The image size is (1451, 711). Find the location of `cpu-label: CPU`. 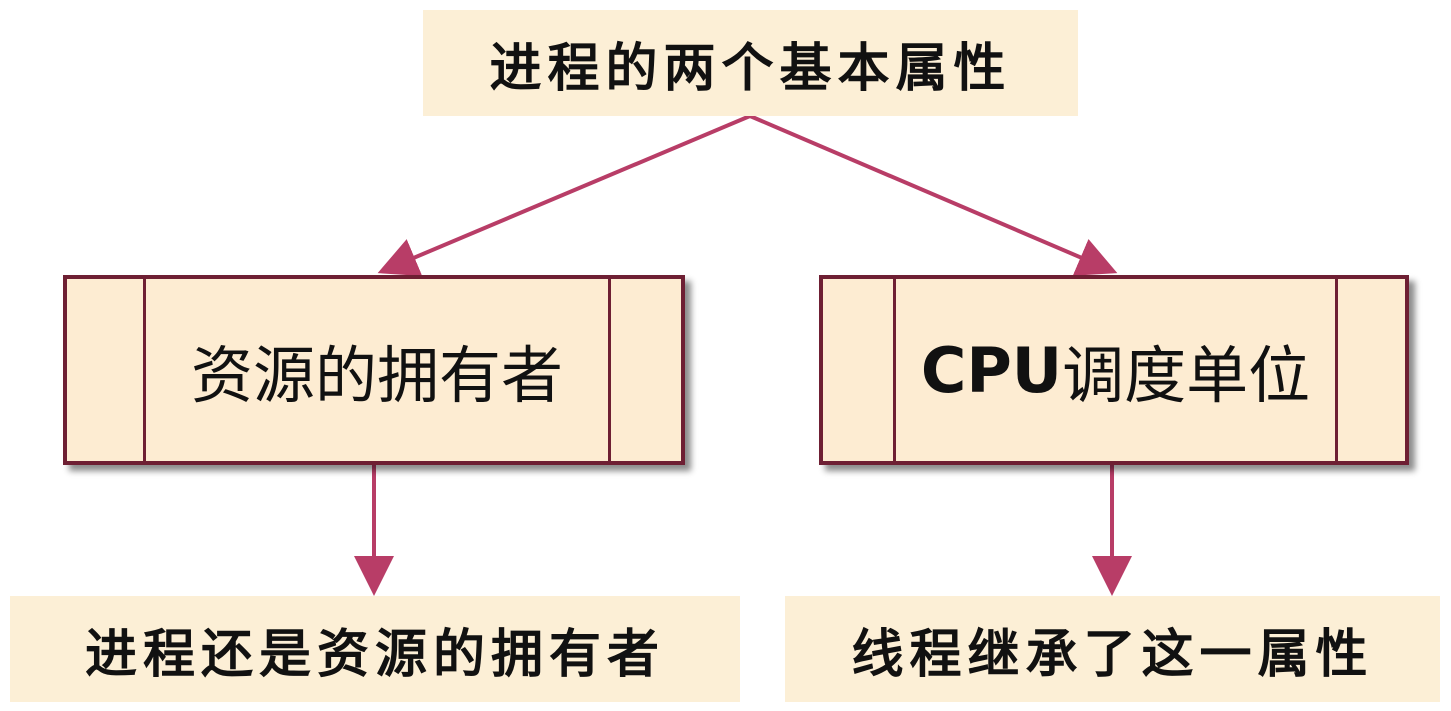

cpu-label: CPU is located at coordinates (991, 370).